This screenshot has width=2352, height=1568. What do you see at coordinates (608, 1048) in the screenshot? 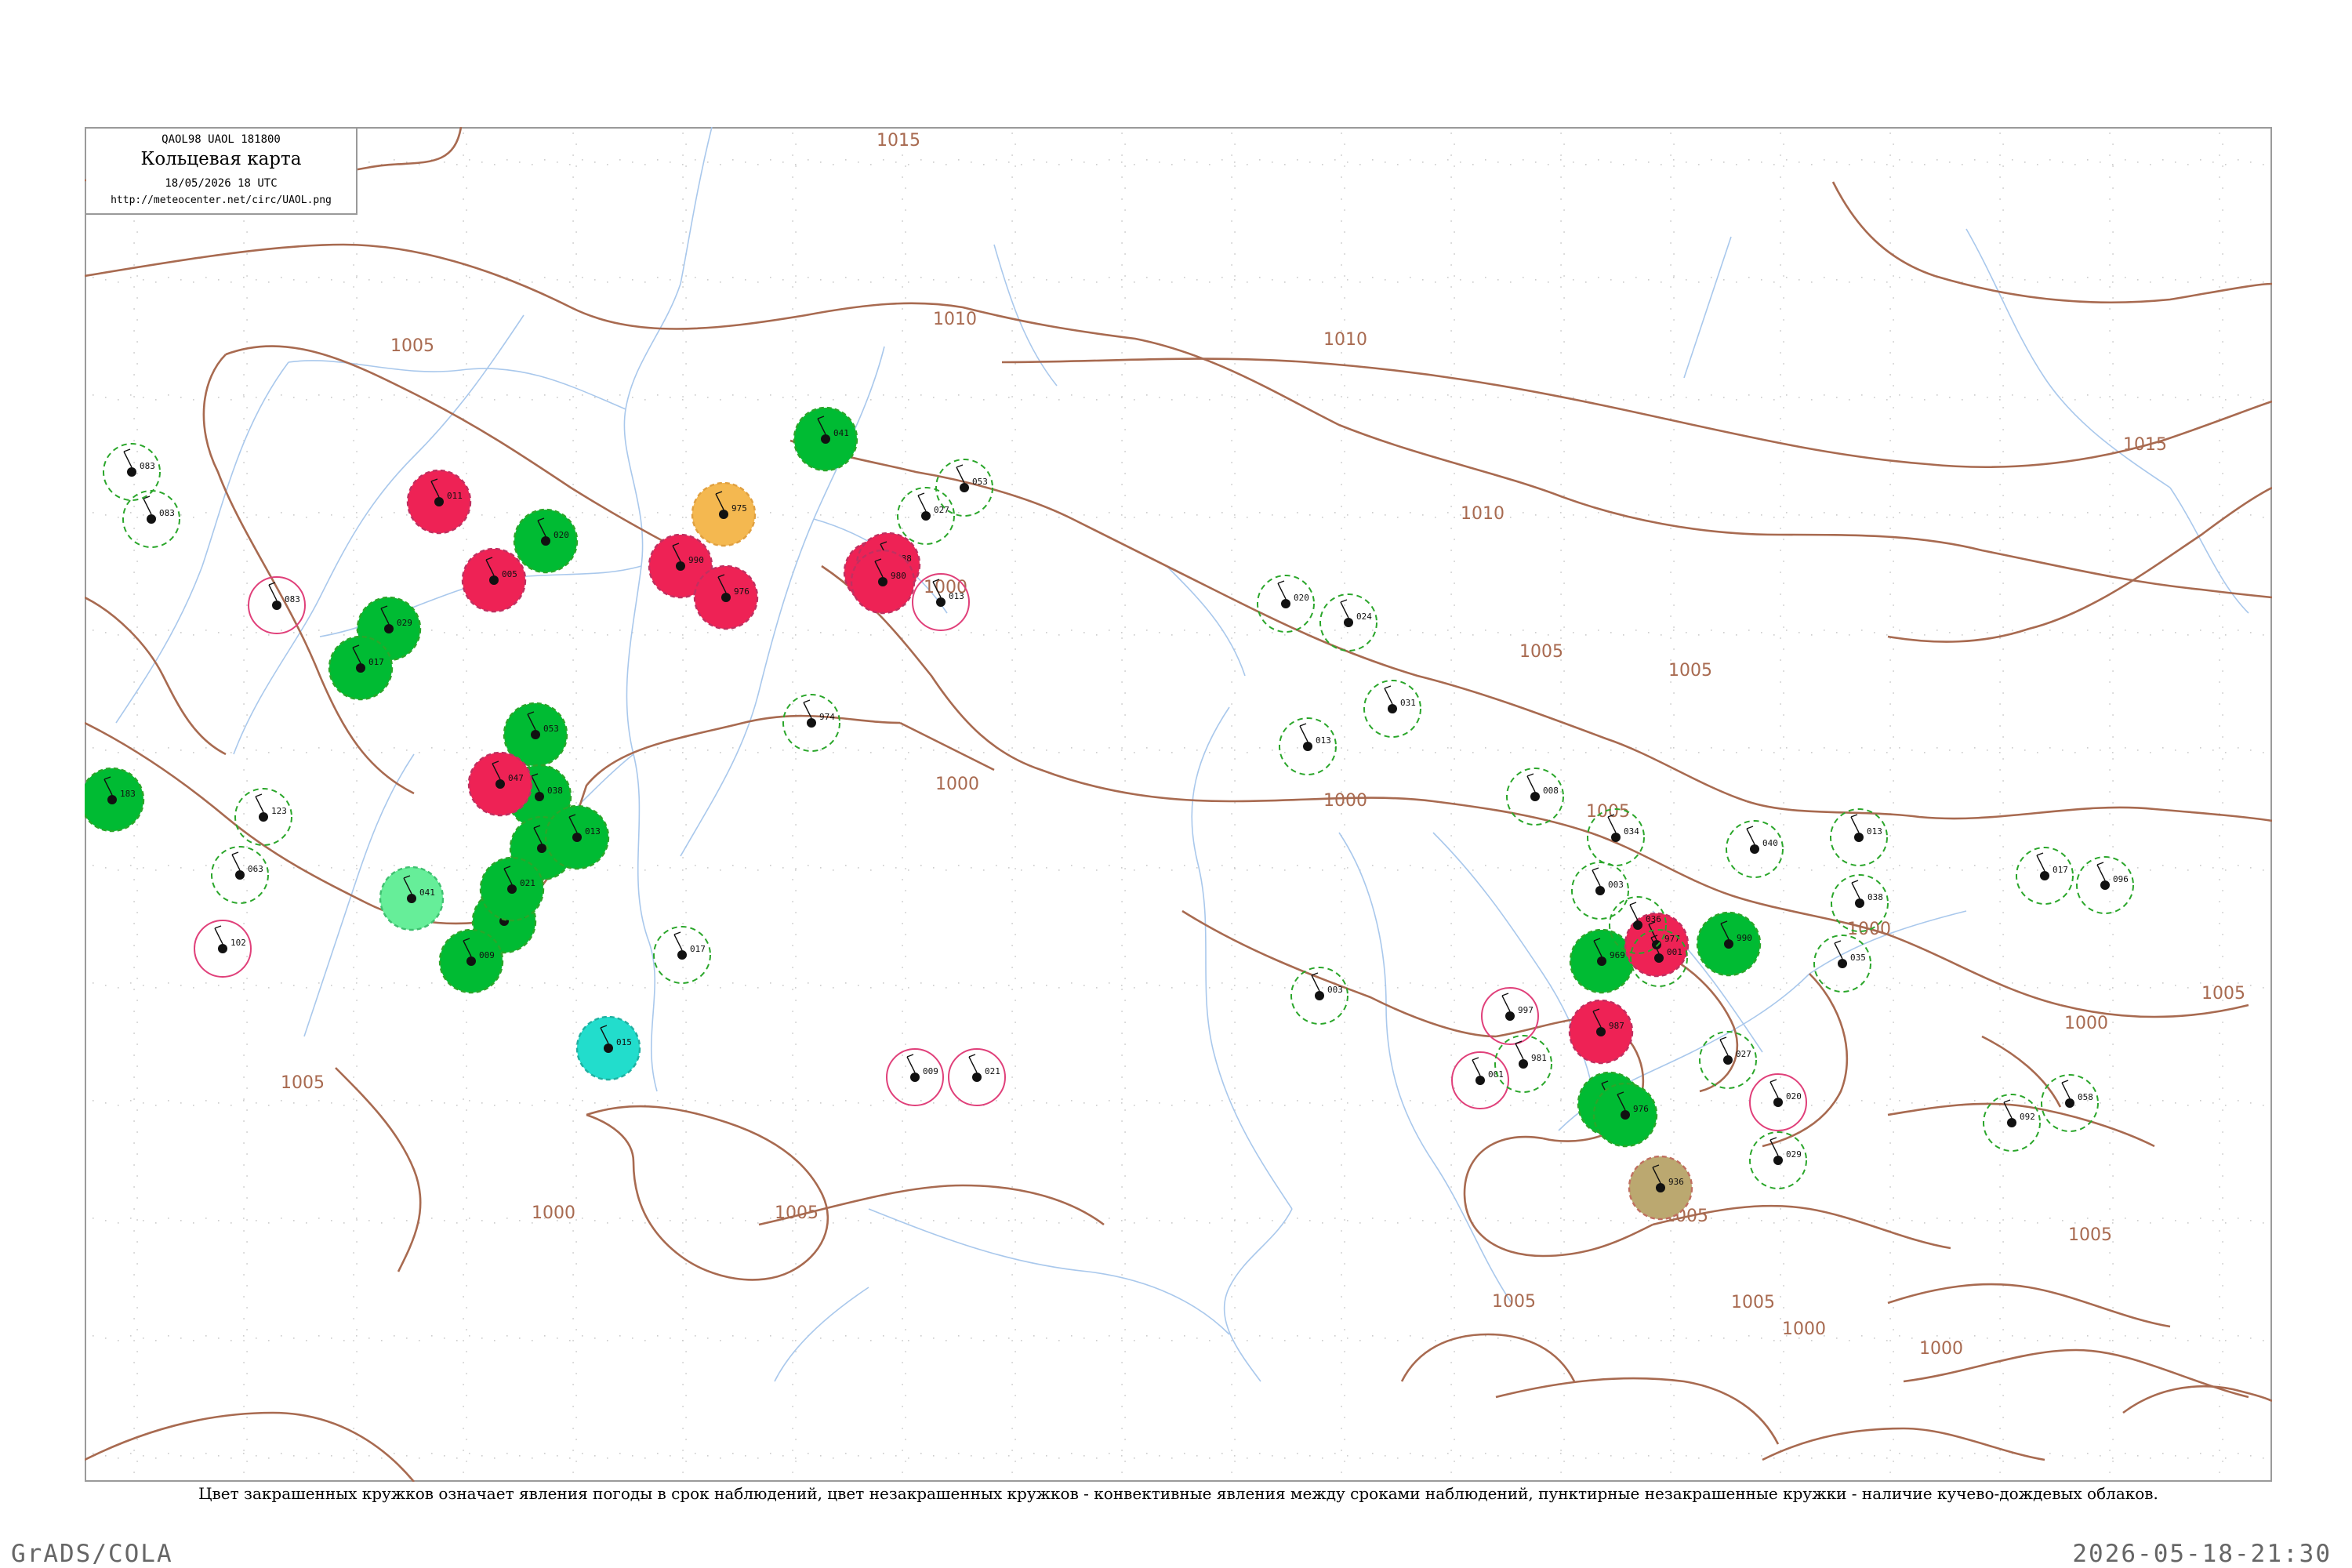
I see `station-drizzle: 015` at bounding box center [608, 1048].